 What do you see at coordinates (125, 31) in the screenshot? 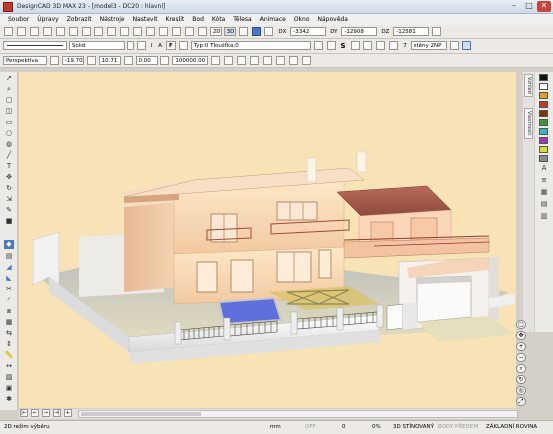
I see `move-icon` at bounding box center [125, 31].